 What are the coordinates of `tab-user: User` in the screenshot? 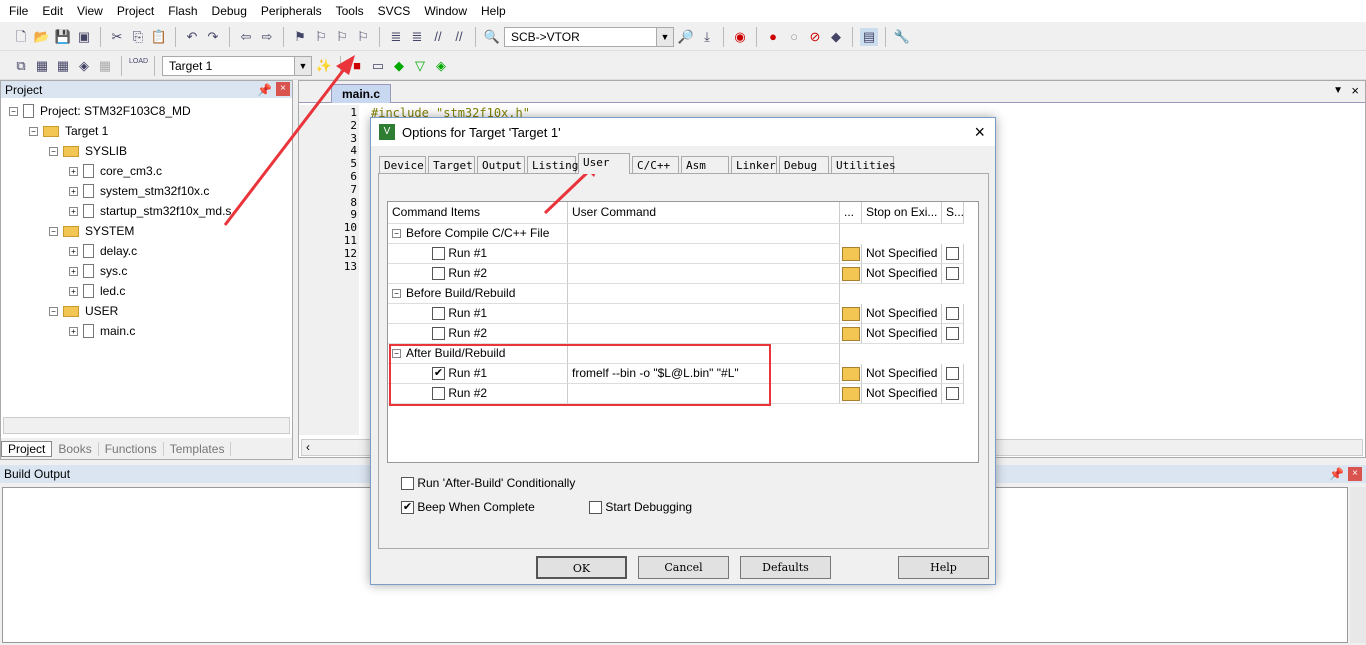 It's located at (604, 163).